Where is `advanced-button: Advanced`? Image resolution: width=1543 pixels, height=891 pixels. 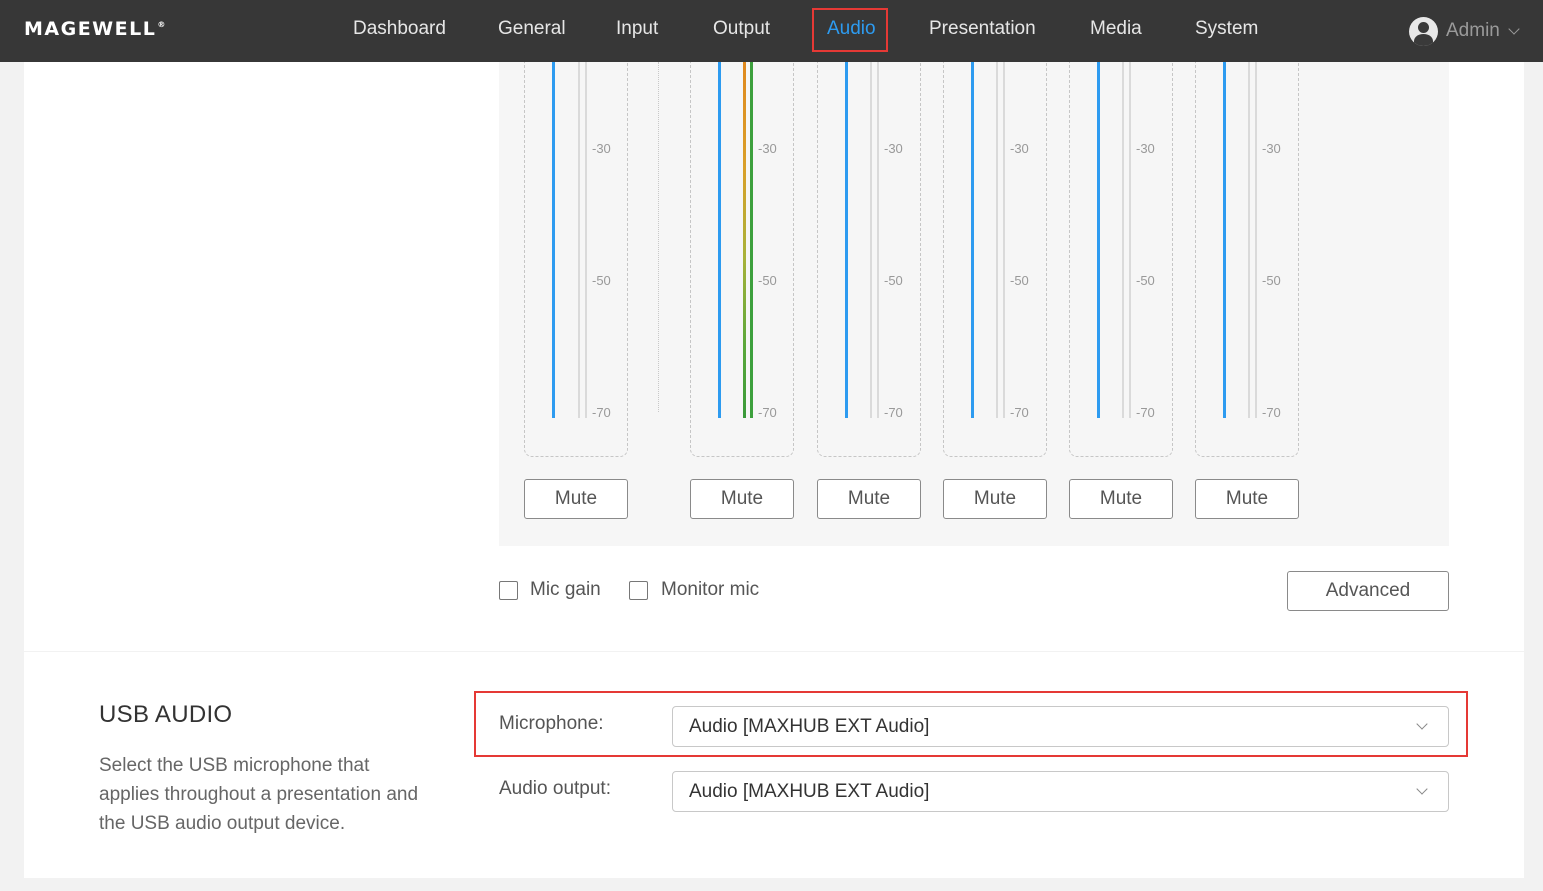 advanced-button: Advanced is located at coordinates (1368, 591).